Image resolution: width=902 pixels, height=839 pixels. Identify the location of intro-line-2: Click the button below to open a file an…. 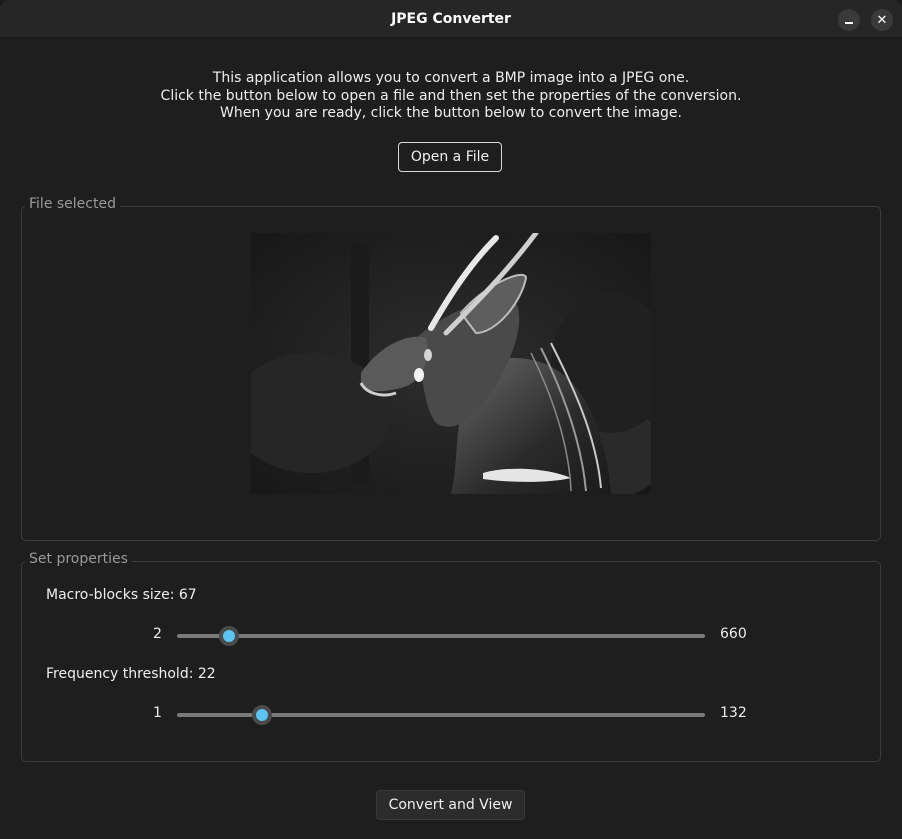
(451, 95).